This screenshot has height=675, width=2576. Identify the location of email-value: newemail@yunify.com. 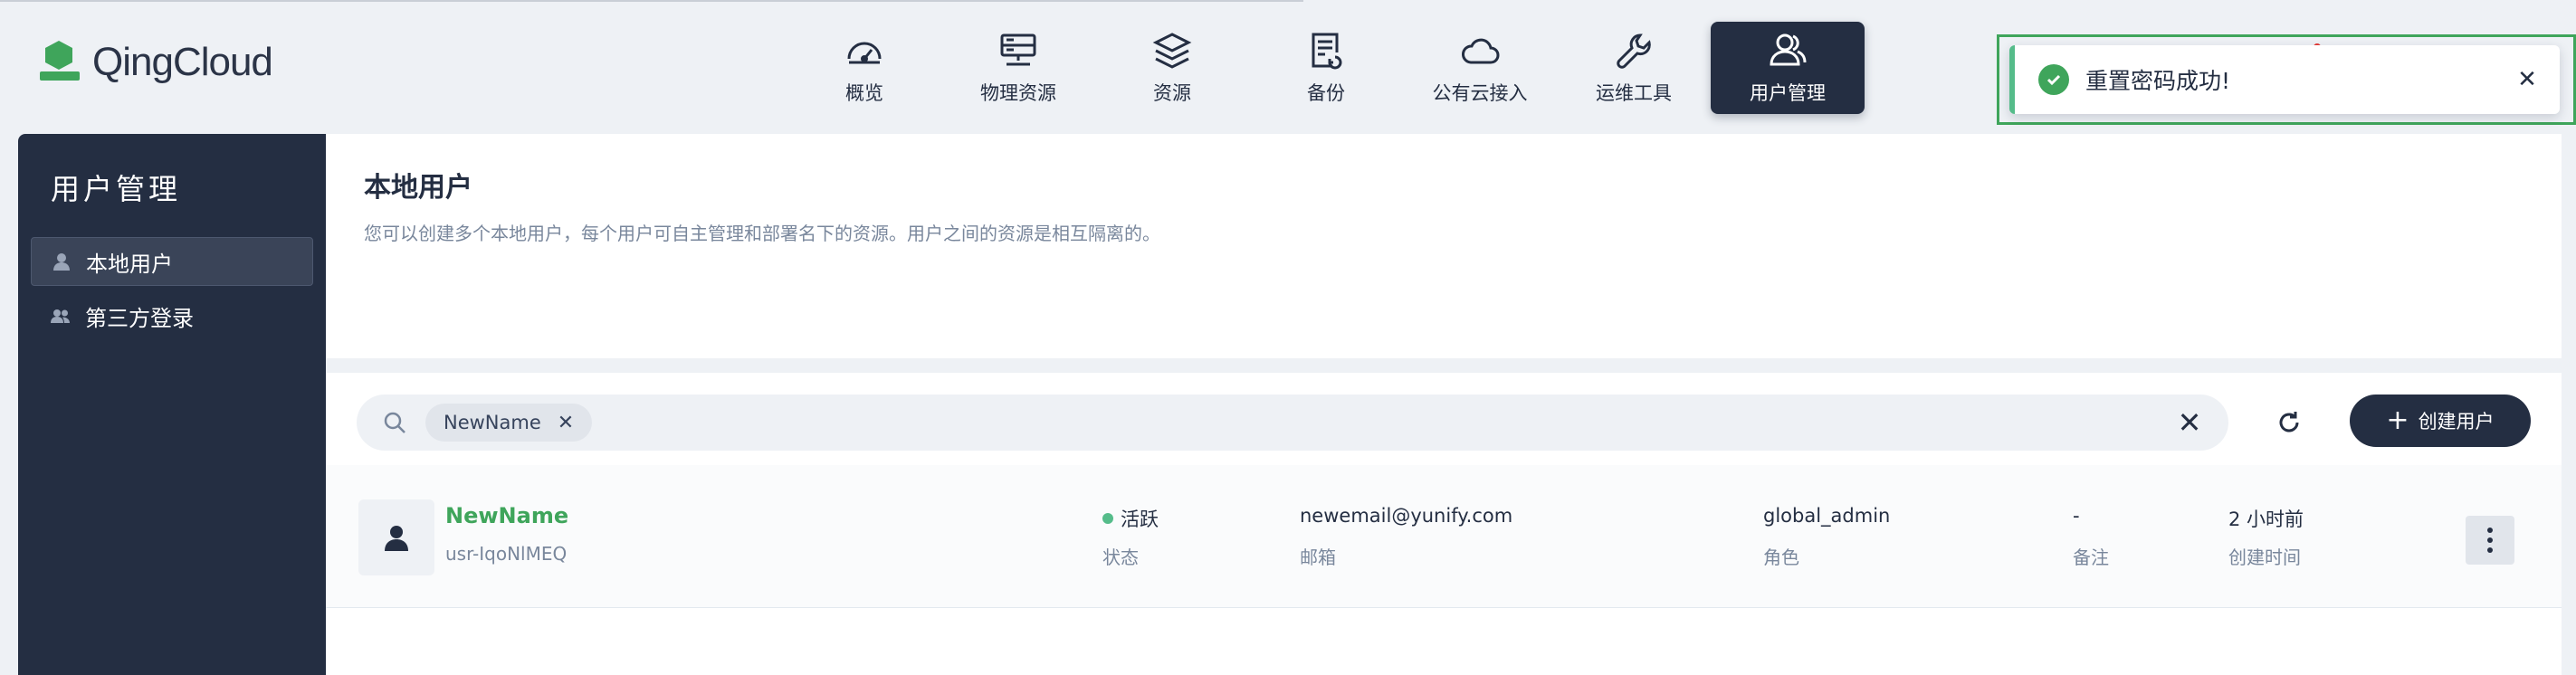
(1407, 516).